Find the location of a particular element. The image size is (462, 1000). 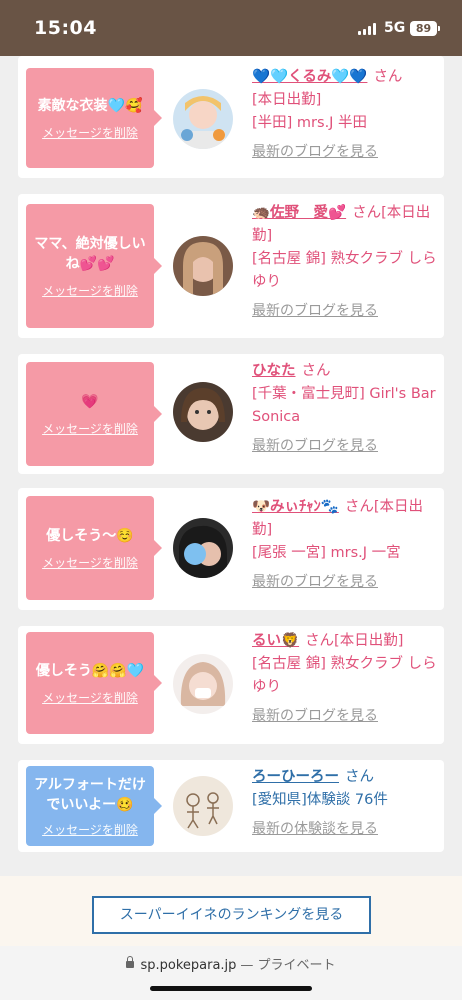

girl-name-link: ひなた is located at coordinates (274, 371).